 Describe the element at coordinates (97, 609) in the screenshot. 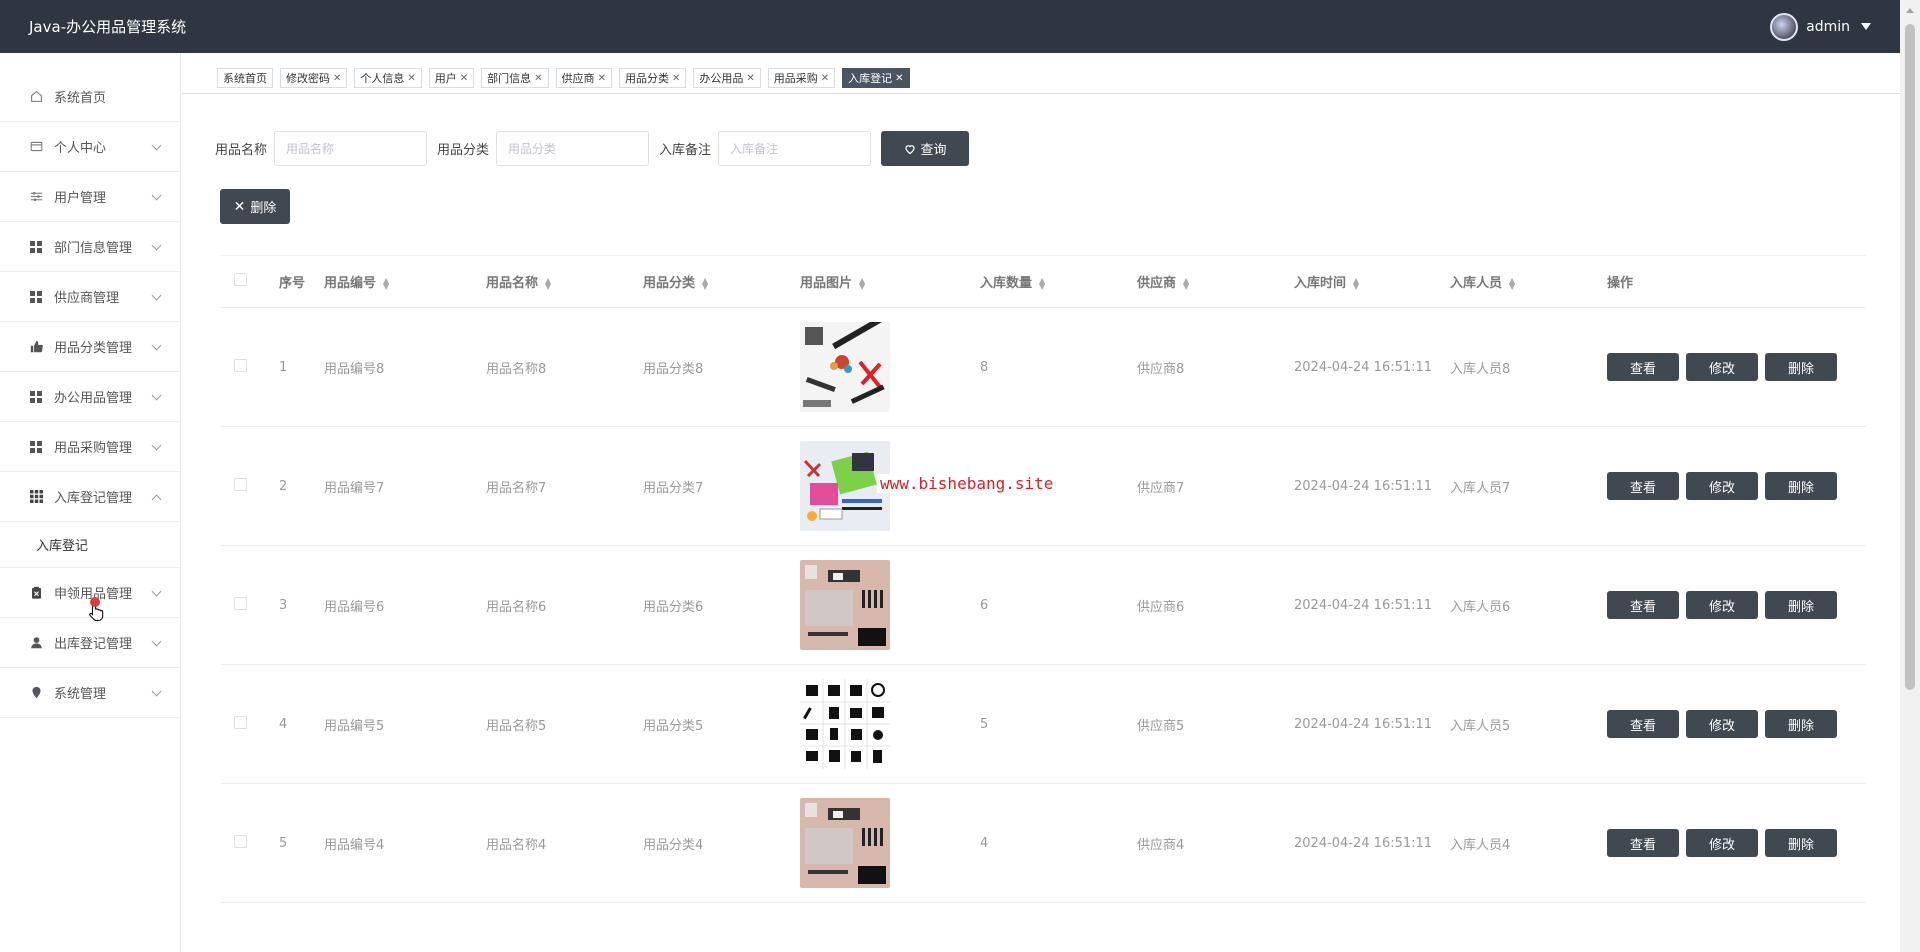

I see `mouse-cursor` at that location.